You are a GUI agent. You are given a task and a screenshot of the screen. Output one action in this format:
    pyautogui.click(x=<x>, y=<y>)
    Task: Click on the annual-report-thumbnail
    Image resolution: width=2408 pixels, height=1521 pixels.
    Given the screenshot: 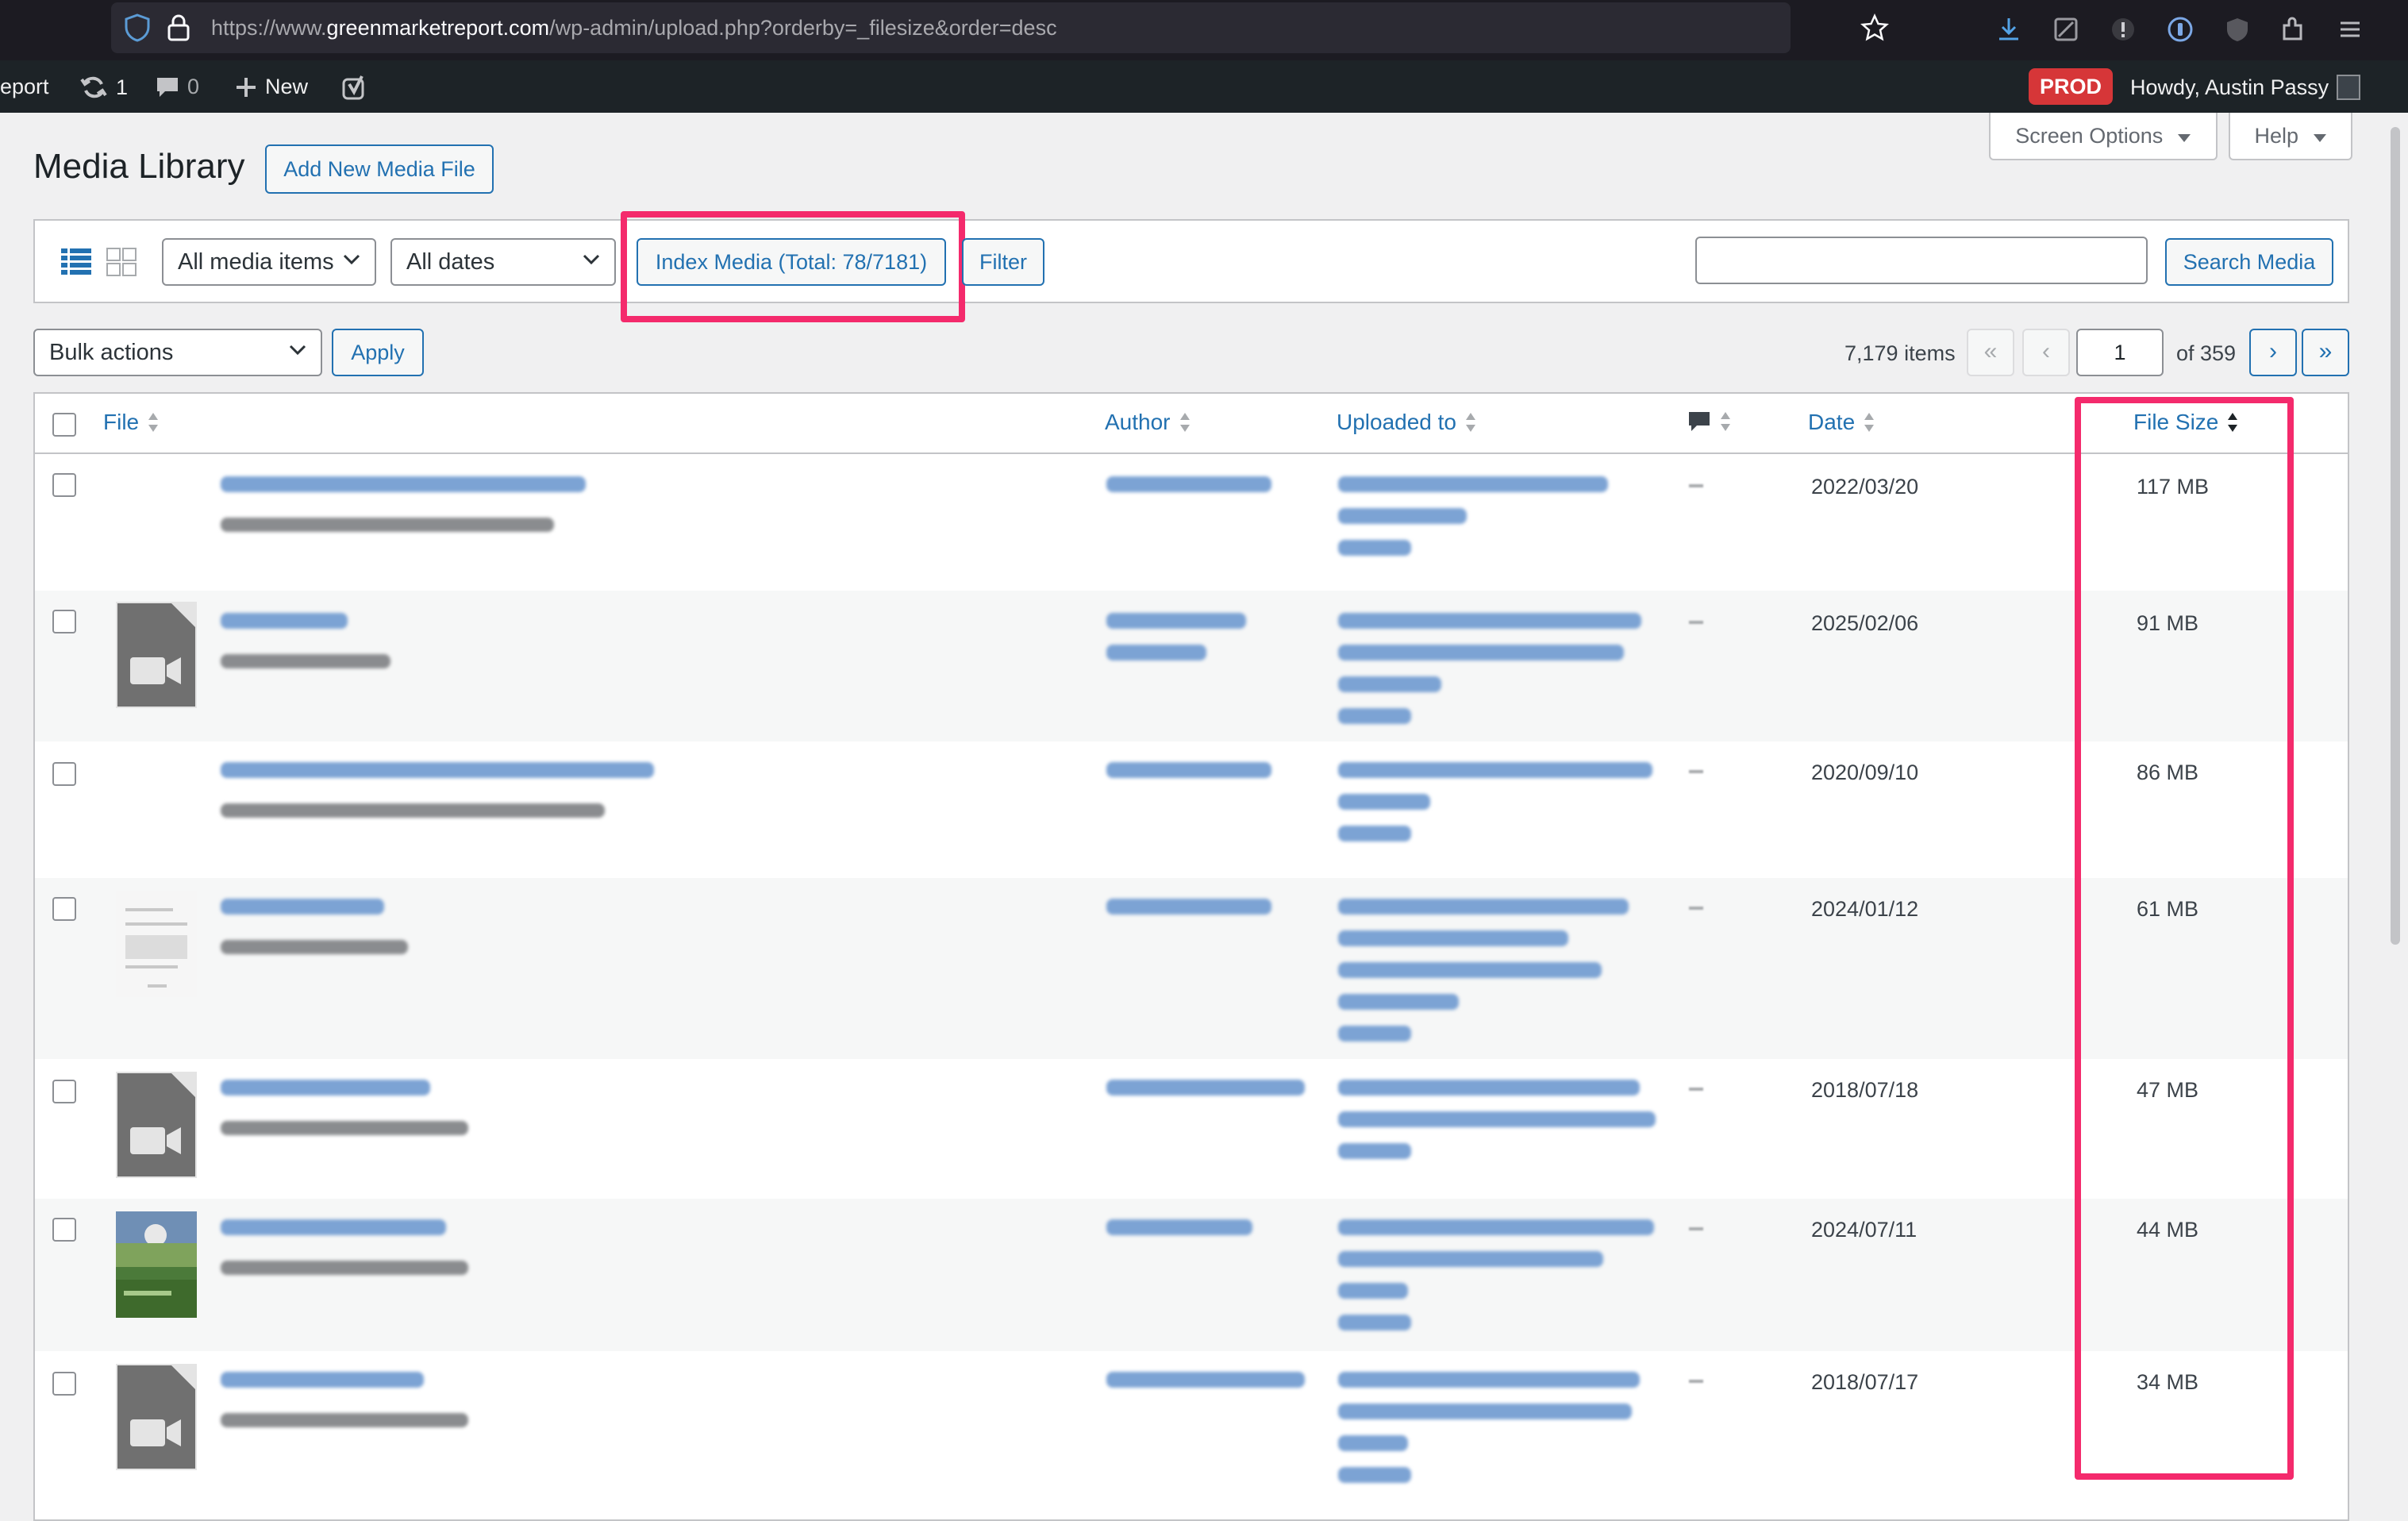 What is the action you would take?
    pyautogui.click(x=156, y=1264)
    